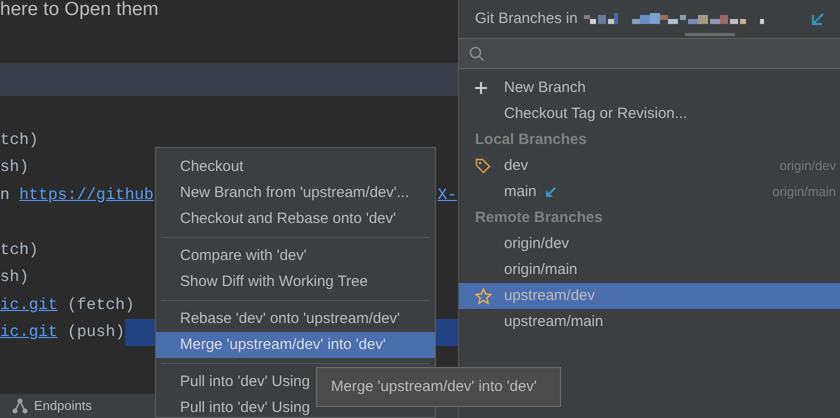  Describe the element at coordinates (295, 167) in the screenshot. I see `menu-item: Checkout` at that location.